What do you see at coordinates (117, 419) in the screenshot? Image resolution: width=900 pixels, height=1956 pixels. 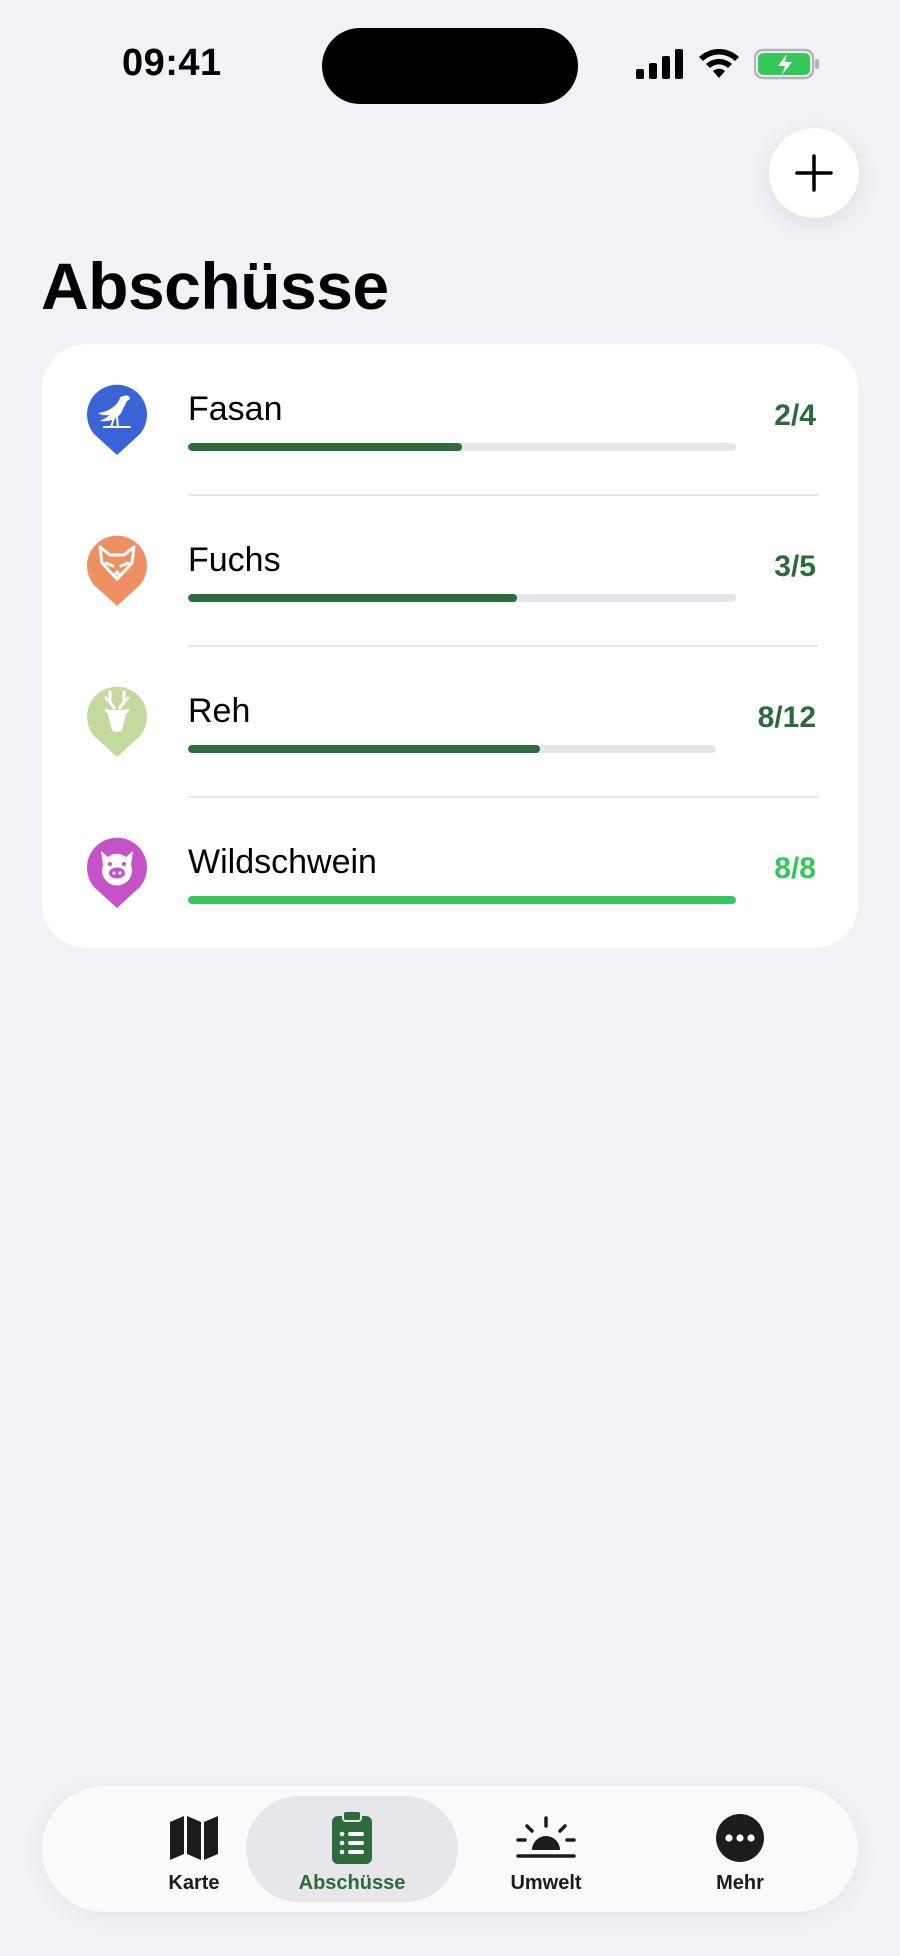 I see `pheasant-icon` at bounding box center [117, 419].